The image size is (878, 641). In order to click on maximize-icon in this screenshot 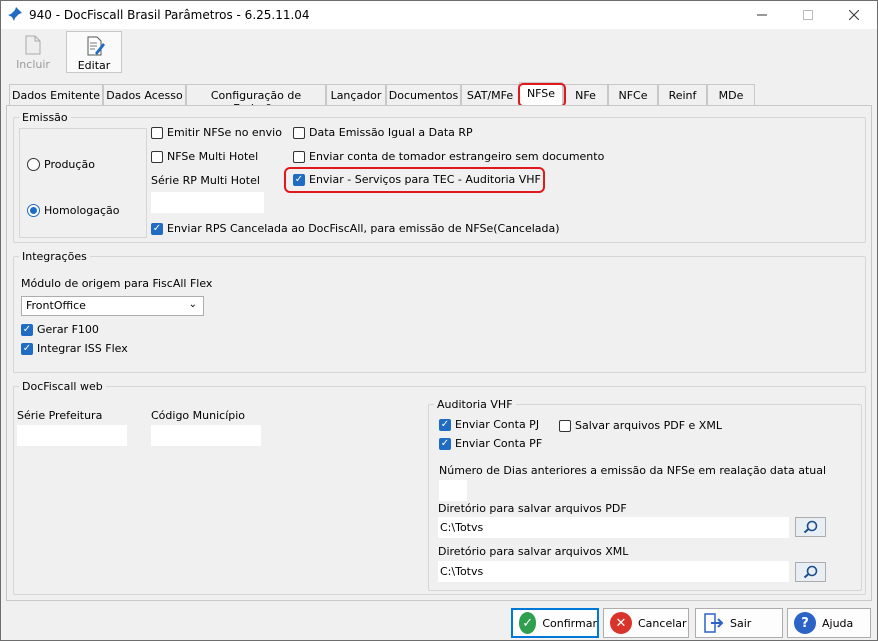, I will do `click(808, 15)`.